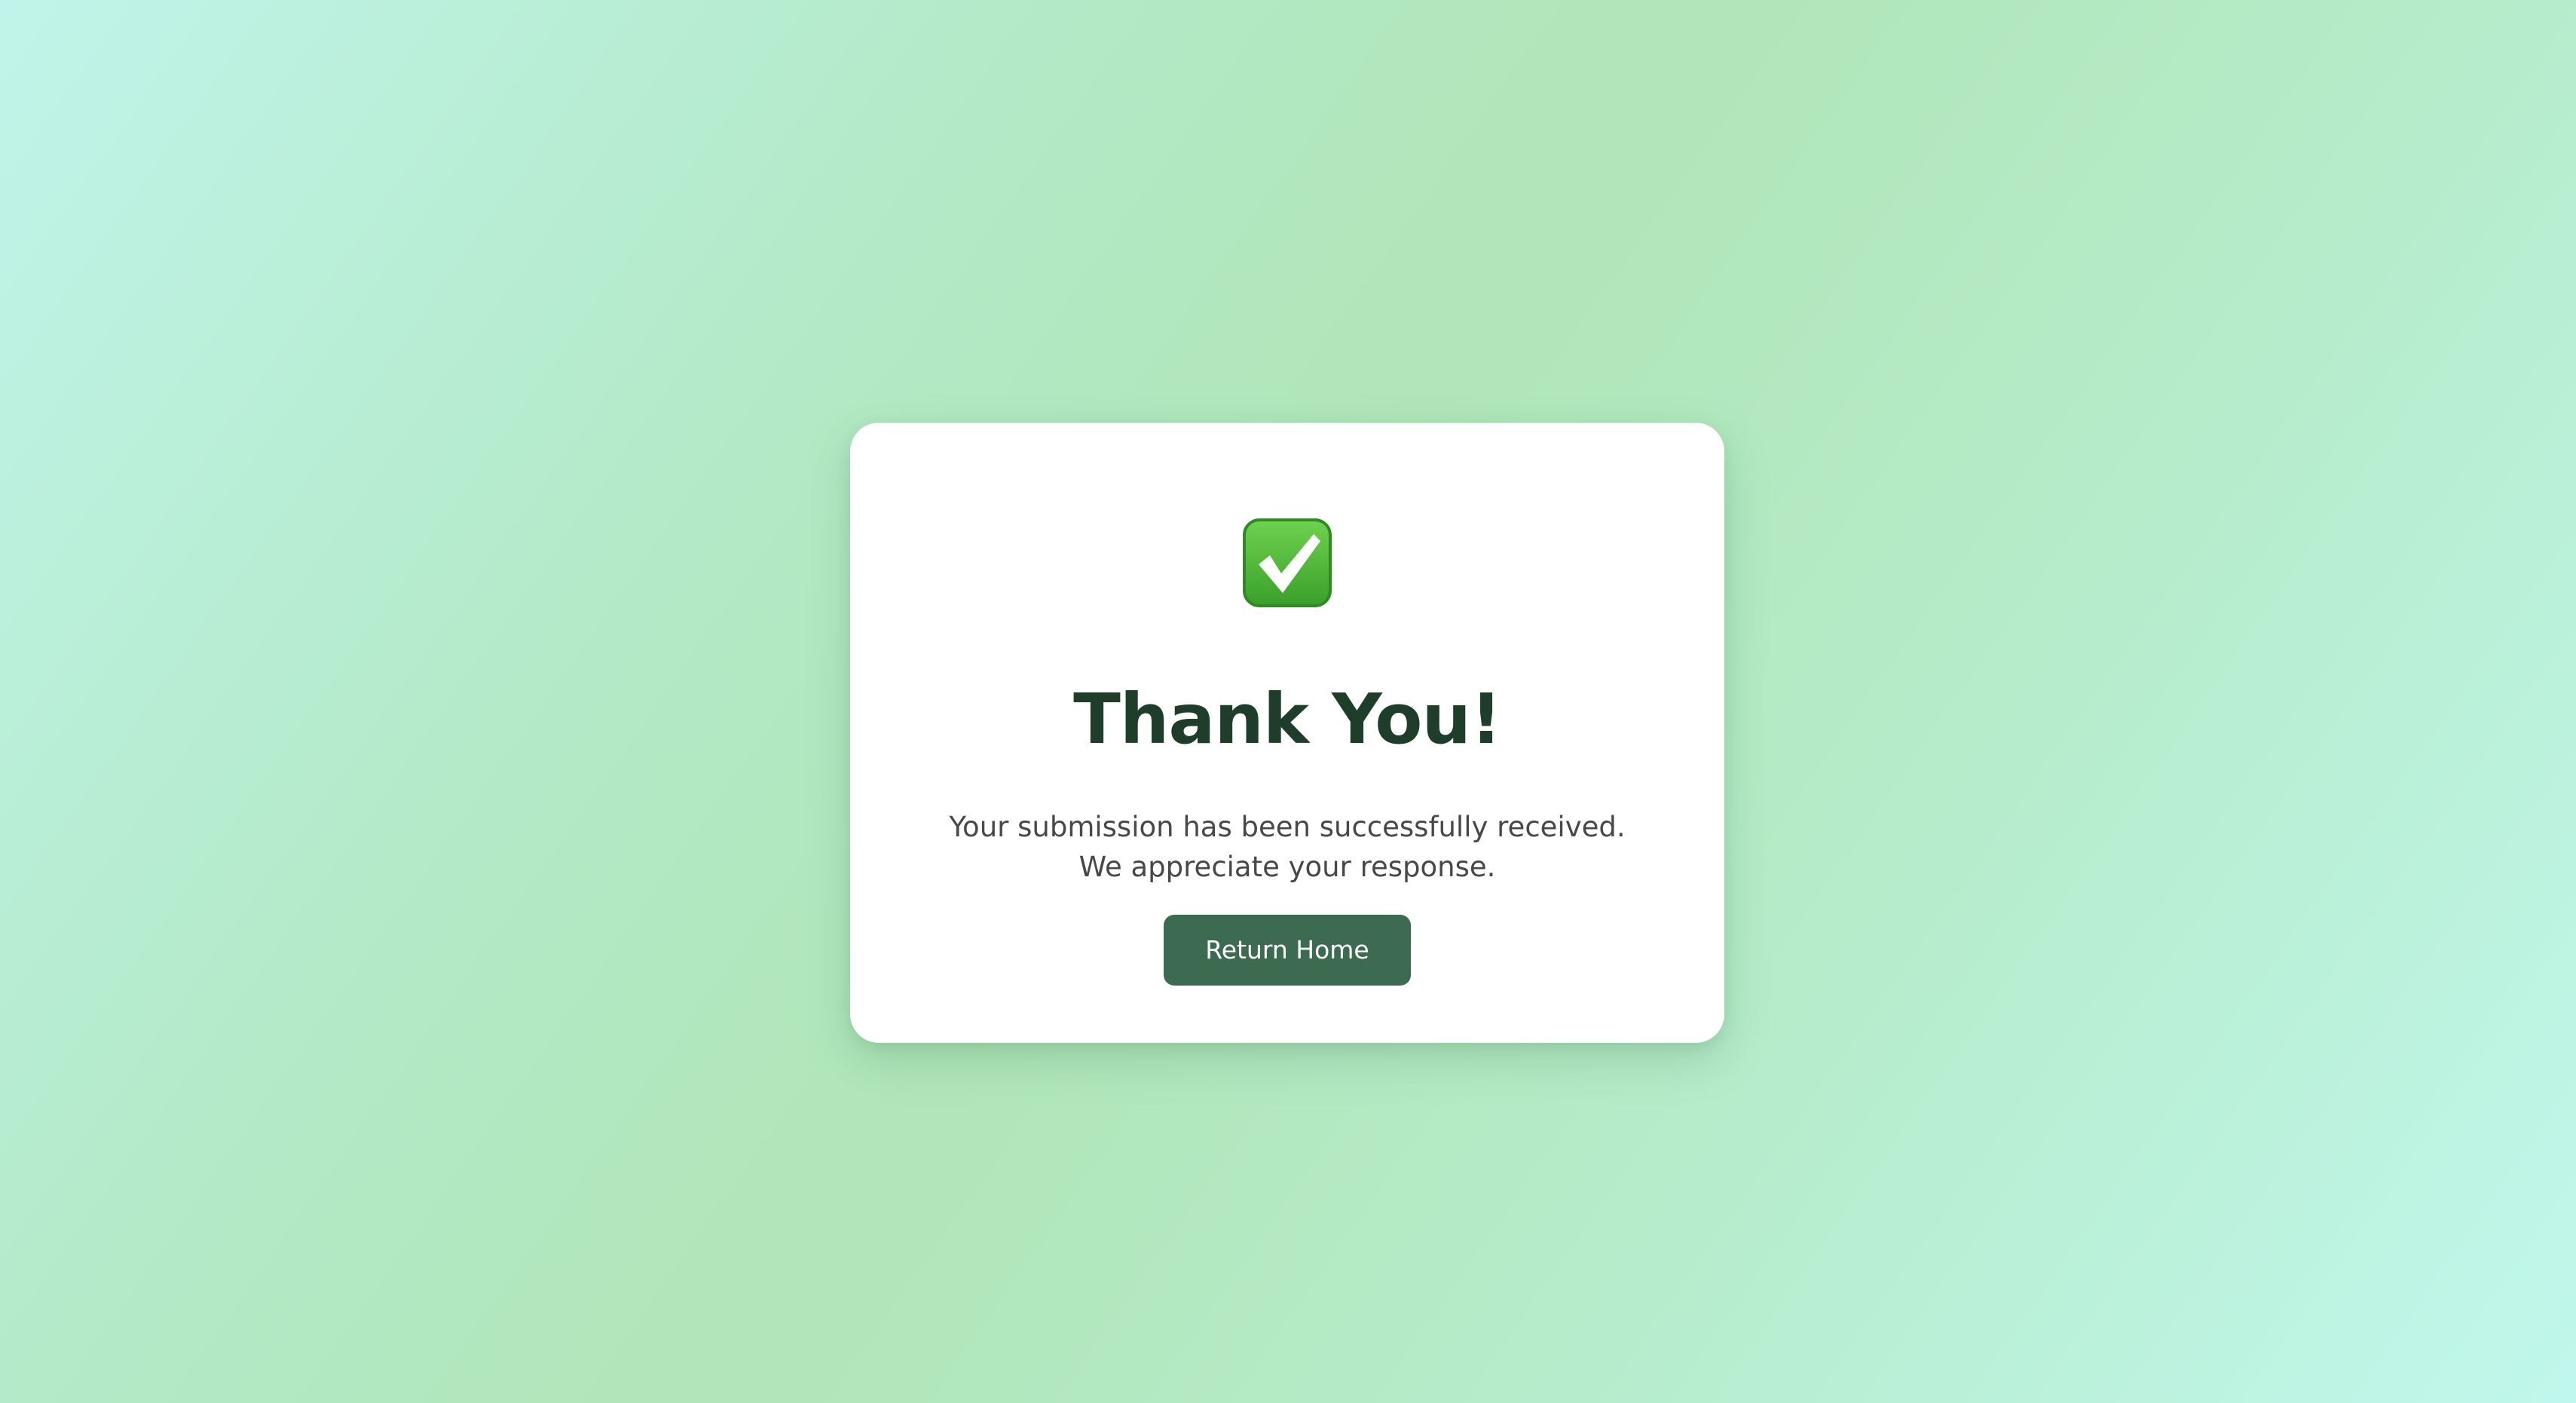  Describe the element at coordinates (1287, 562) in the screenshot. I see `check-mark-button-icon` at that location.